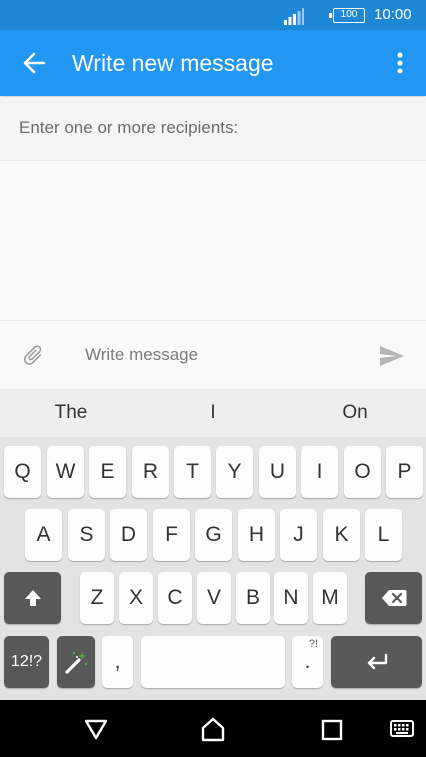 Image resolution: width=426 pixels, height=757 pixels. What do you see at coordinates (213, 662) in the screenshot?
I see `space-key` at bounding box center [213, 662].